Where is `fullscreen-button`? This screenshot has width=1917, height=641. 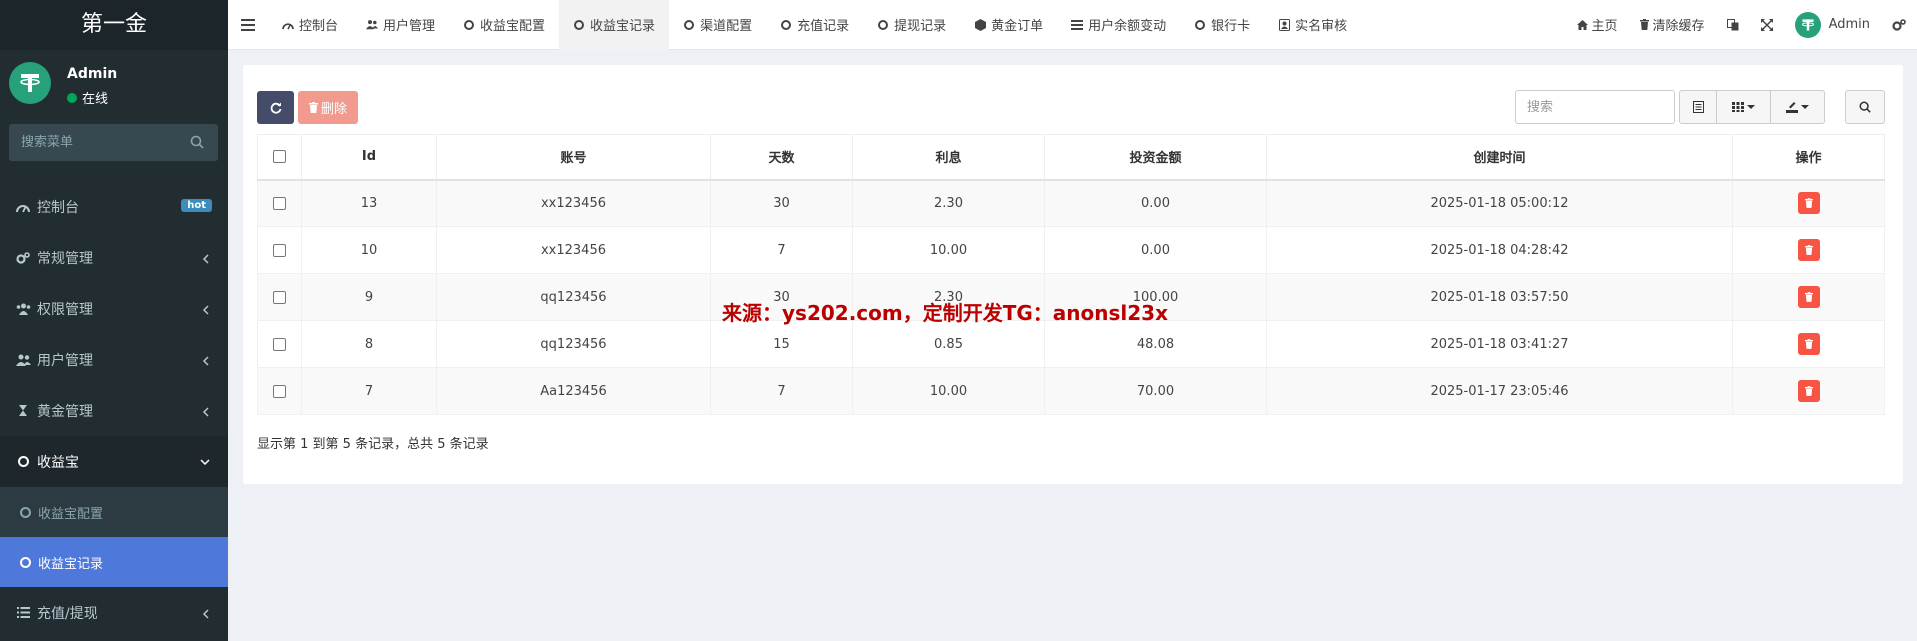 fullscreen-button is located at coordinates (1767, 25).